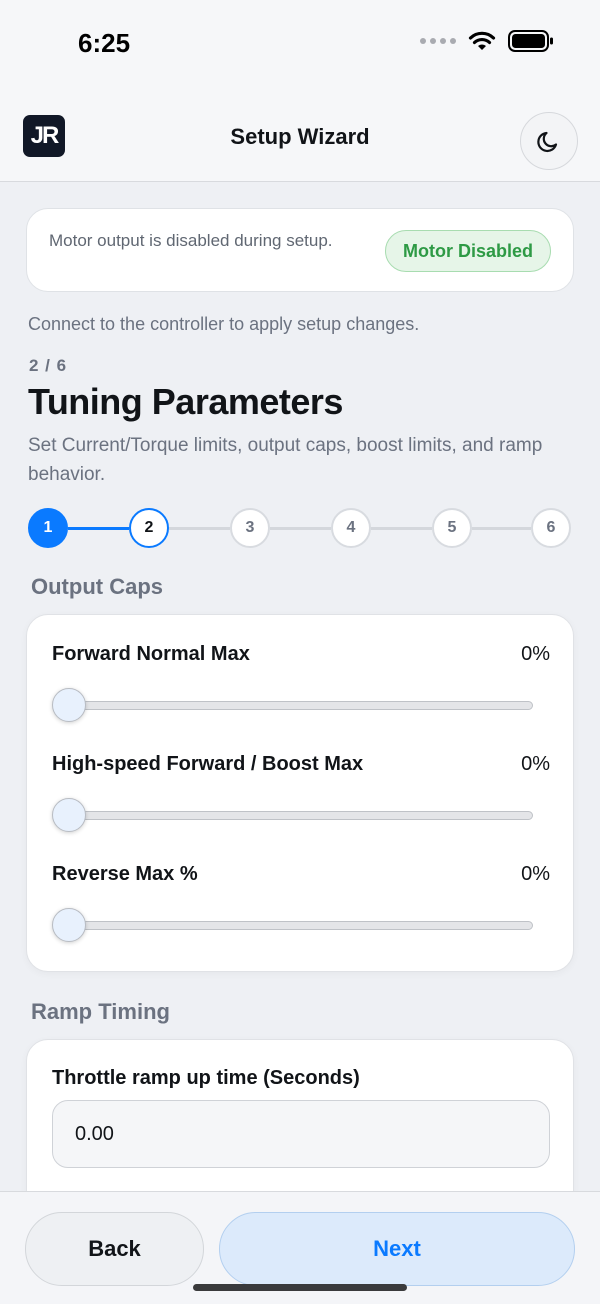 The height and width of the screenshot is (1304, 600). I want to click on moon-icon, so click(547, 142).